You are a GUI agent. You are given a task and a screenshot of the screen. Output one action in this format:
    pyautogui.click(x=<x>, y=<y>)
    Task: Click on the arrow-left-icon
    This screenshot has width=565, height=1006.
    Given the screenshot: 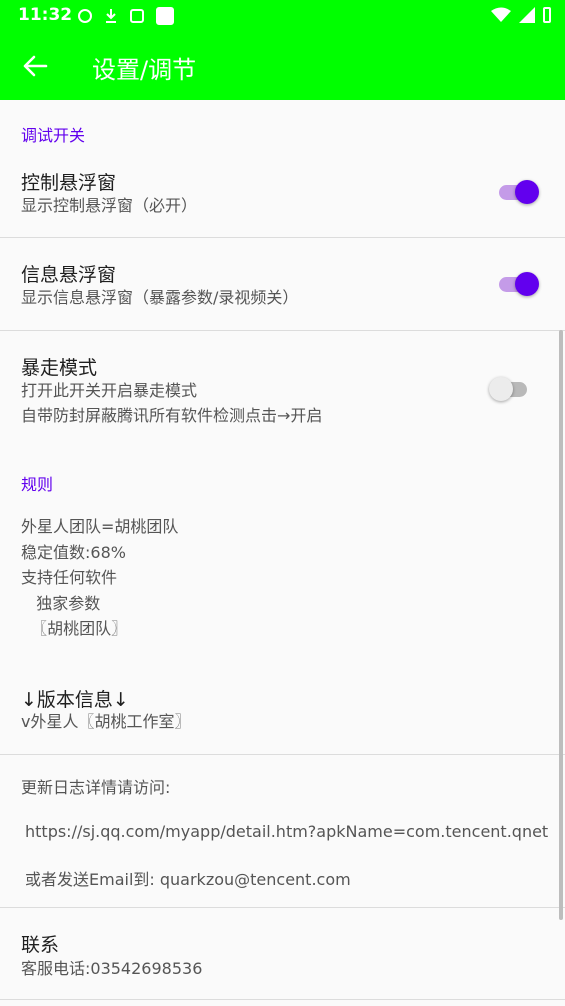 What is the action you would take?
    pyautogui.click(x=35, y=66)
    